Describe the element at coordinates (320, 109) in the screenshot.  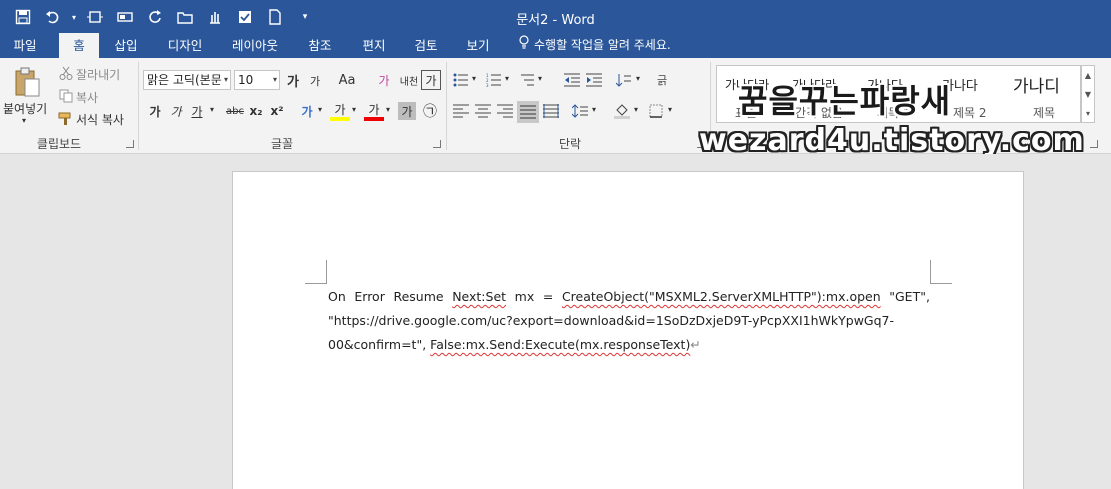
I see `text-effects-dropdown-icon: ▾` at that location.